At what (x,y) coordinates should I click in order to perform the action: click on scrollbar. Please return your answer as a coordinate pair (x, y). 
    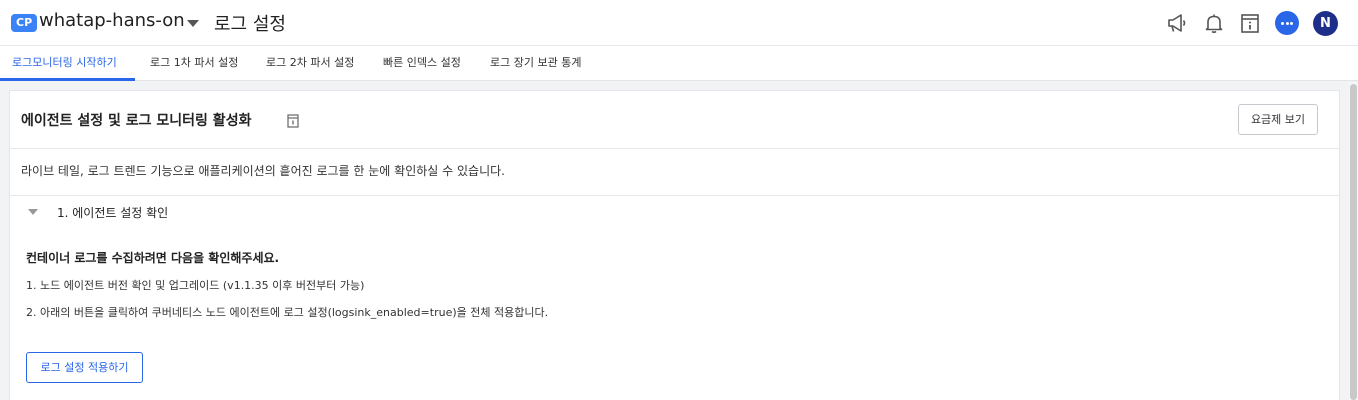
    Looking at the image, I should click on (1353, 241).